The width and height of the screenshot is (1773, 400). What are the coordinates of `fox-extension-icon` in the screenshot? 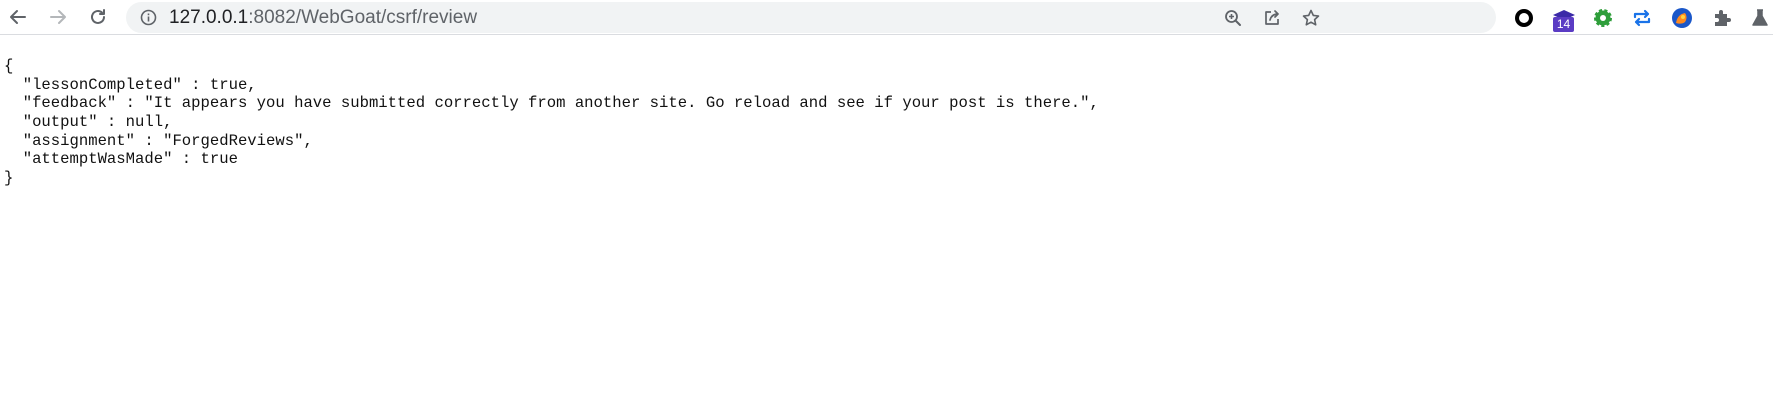 It's located at (1682, 18).